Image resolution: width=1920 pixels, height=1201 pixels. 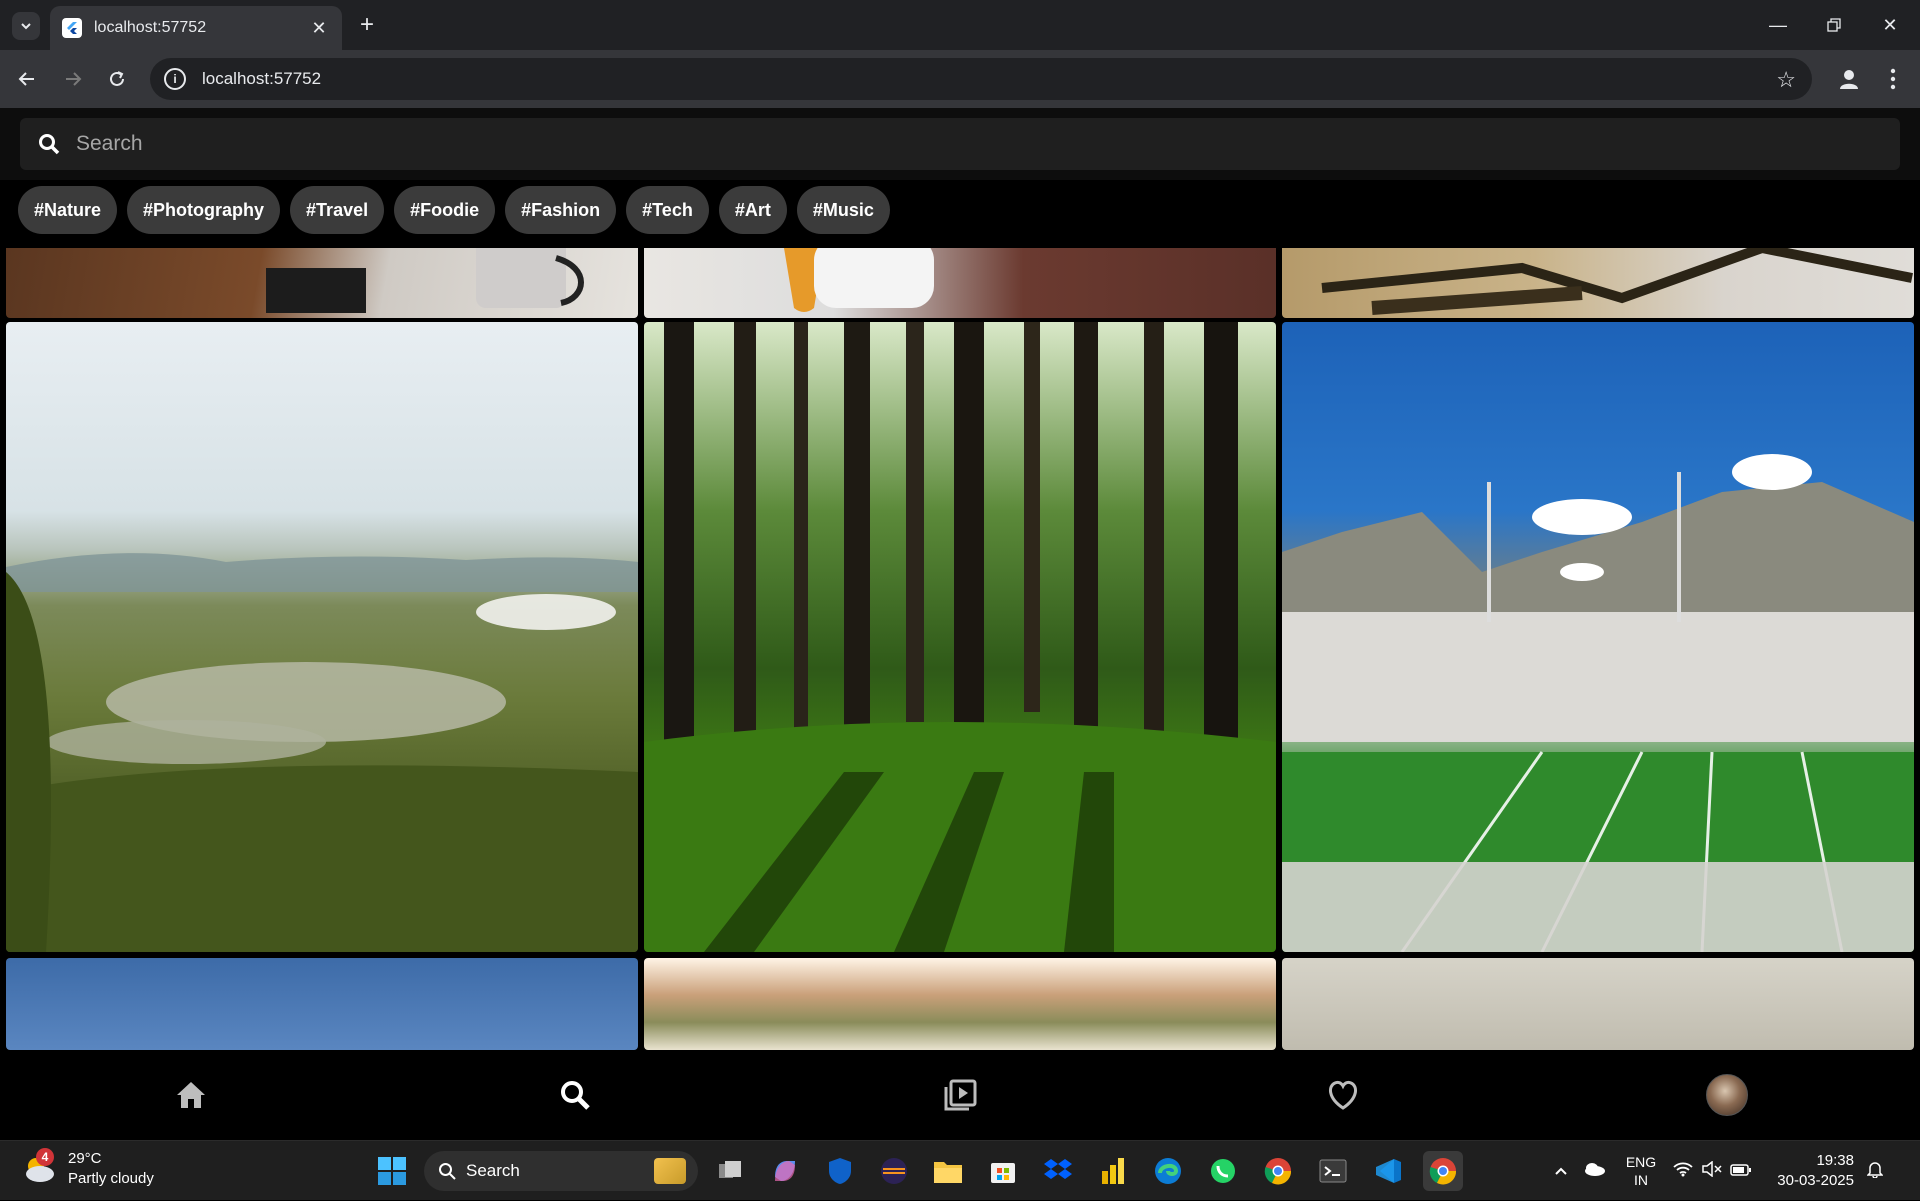 I want to click on folder-icon, so click(x=948, y=1172).